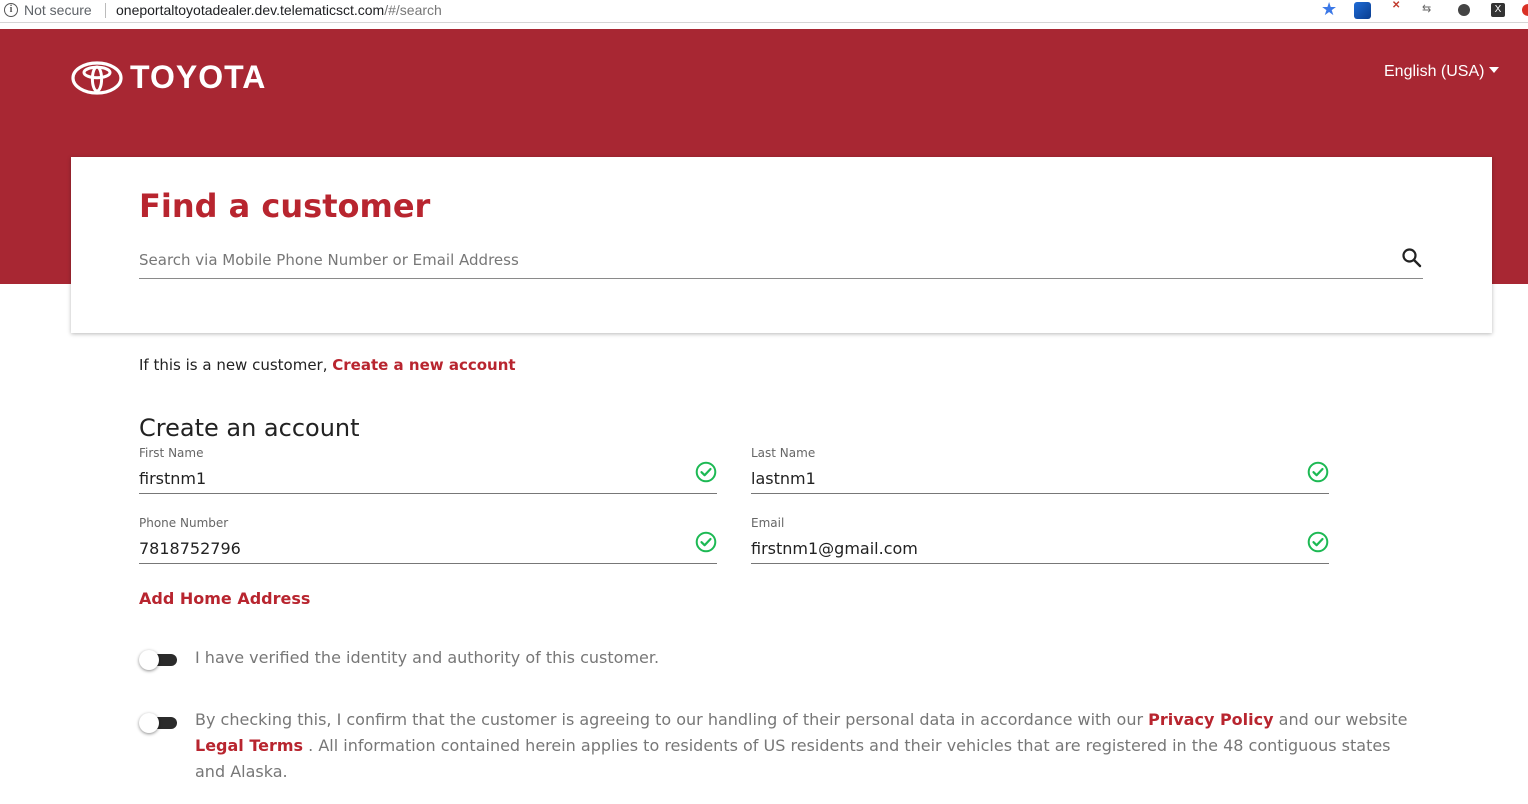 Image resolution: width=1528 pixels, height=804 pixels. What do you see at coordinates (1016, 478) in the screenshot?
I see `last-name-input` at bounding box center [1016, 478].